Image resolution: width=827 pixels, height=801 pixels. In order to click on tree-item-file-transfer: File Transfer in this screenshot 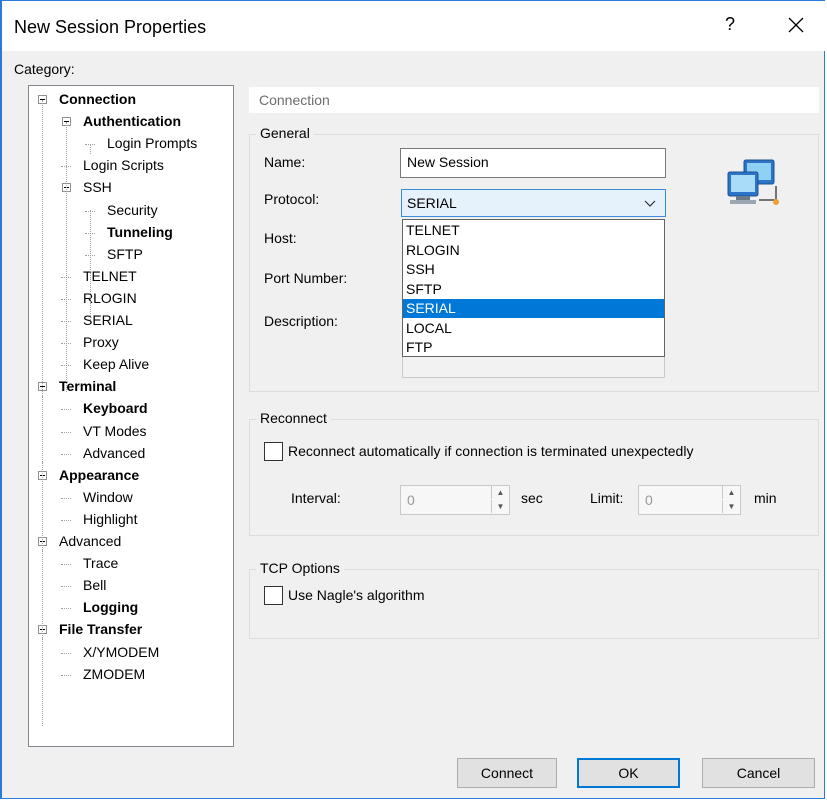, I will do `click(100, 630)`.